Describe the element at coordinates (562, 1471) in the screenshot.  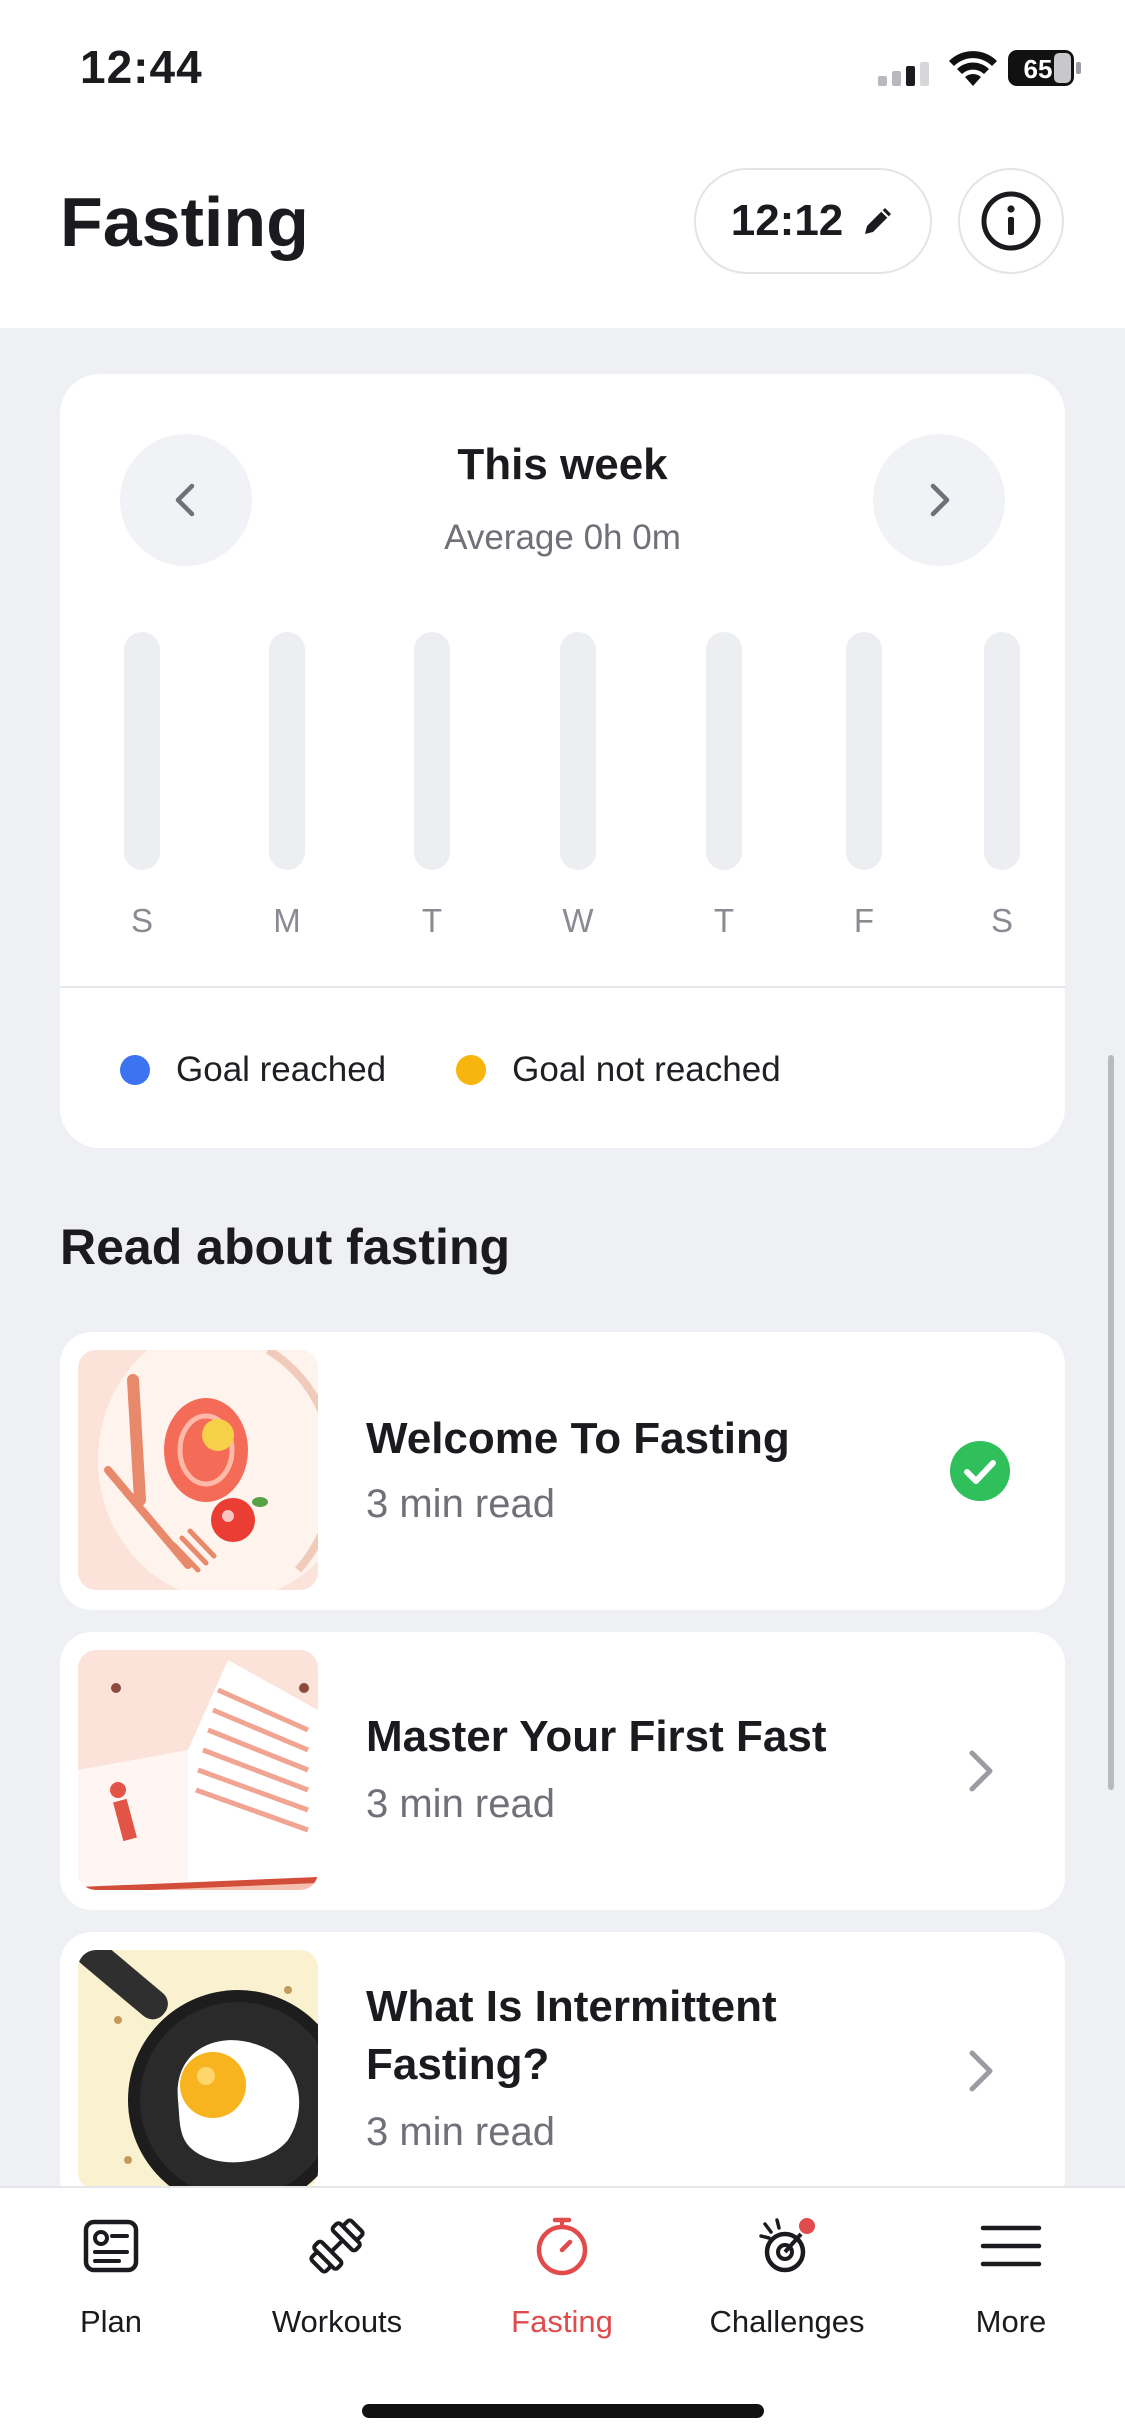
I see `article-card-welcome: Welcome To Fasting 3 min read` at that location.